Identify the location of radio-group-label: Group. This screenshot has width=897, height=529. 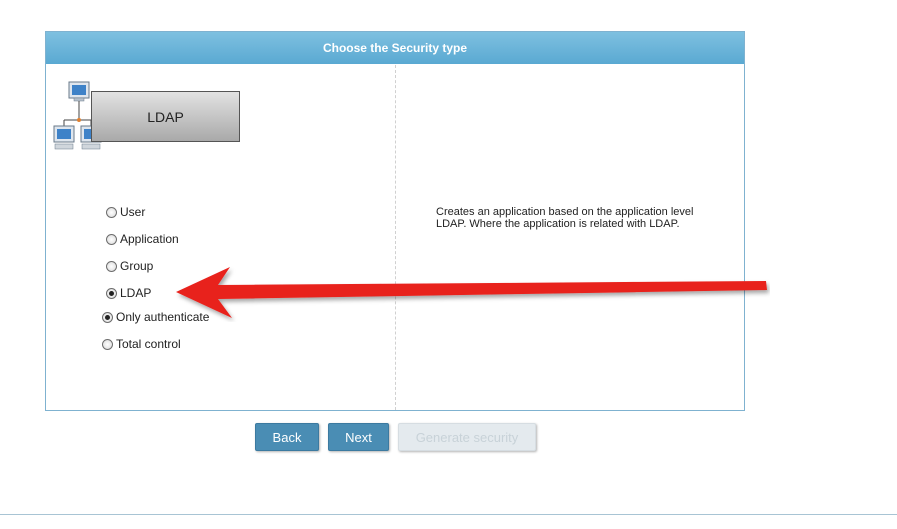
(137, 266).